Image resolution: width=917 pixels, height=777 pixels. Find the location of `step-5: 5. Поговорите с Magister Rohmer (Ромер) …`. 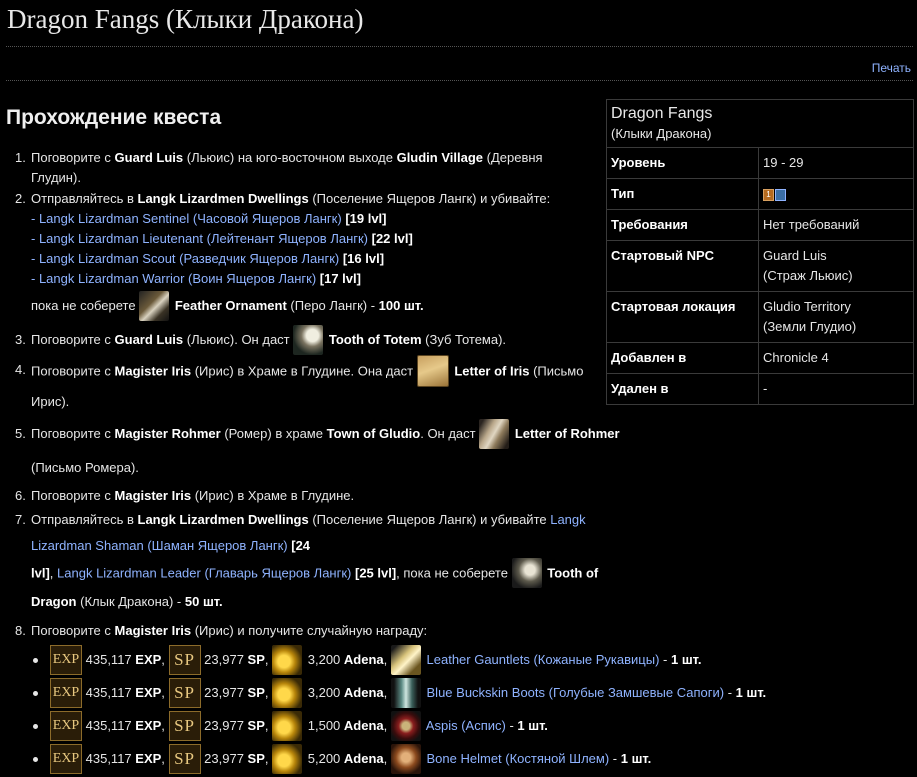

step-5: 5. Поговорите с Magister Rohmer (Ромер) … is located at coordinates (323, 451).